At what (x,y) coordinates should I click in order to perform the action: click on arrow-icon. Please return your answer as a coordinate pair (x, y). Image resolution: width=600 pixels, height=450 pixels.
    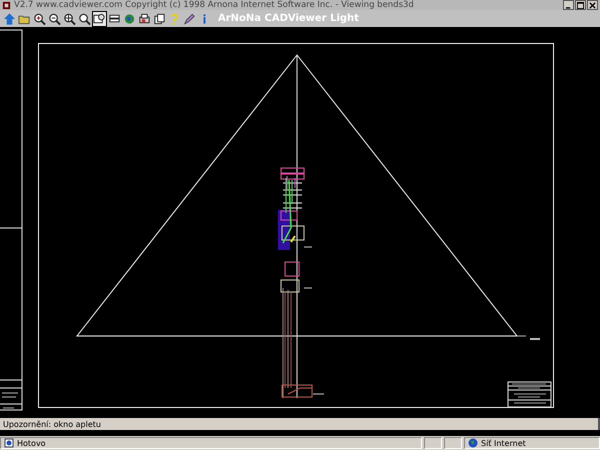
    Looking at the image, I should click on (9, 19).